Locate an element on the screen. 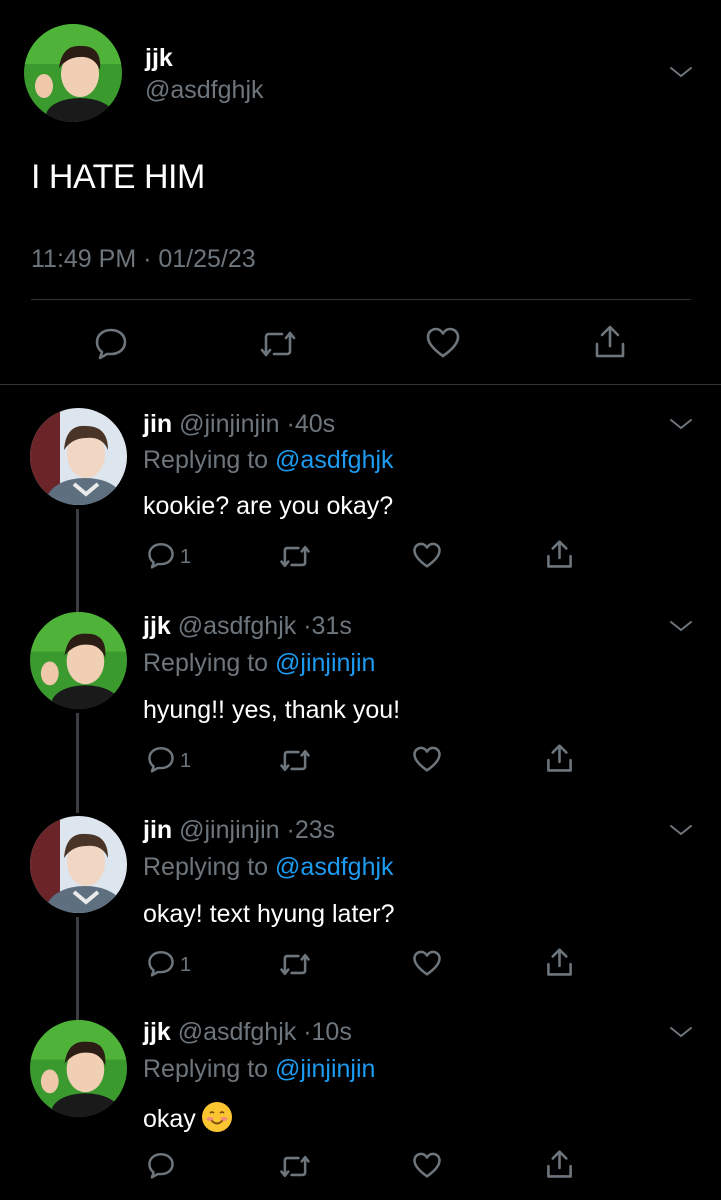 The height and width of the screenshot is (1200, 721). reply-header: jin @jinjinjin ·23s is located at coordinates (239, 830).